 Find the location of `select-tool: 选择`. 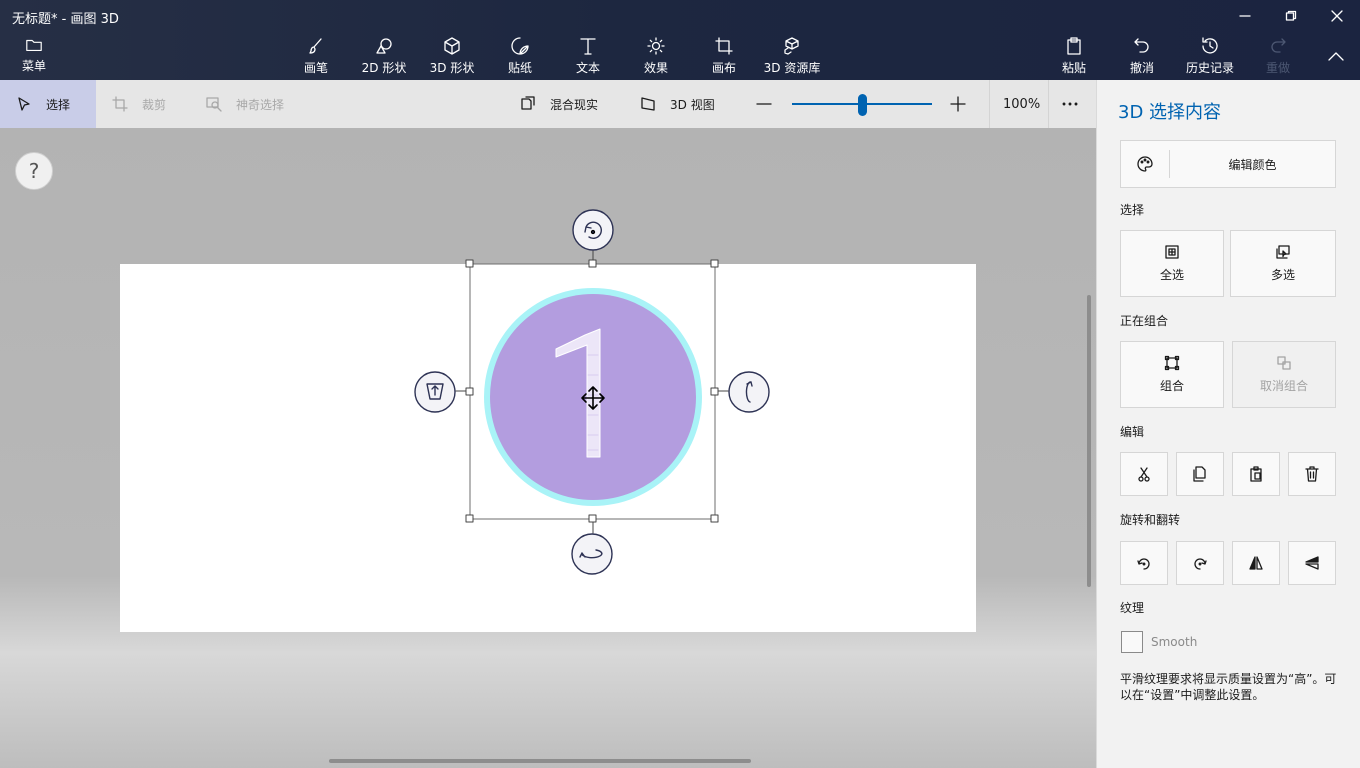

select-tool: 选择 is located at coordinates (48, 104).